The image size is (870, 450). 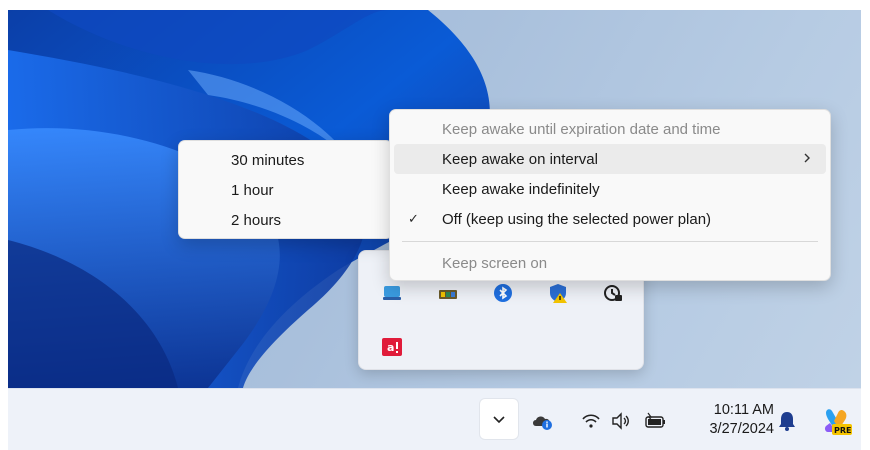 What do you see at coordinates (392, 293) in the screenshot?
I see `weather-icon` at bounding box center [392, 293].